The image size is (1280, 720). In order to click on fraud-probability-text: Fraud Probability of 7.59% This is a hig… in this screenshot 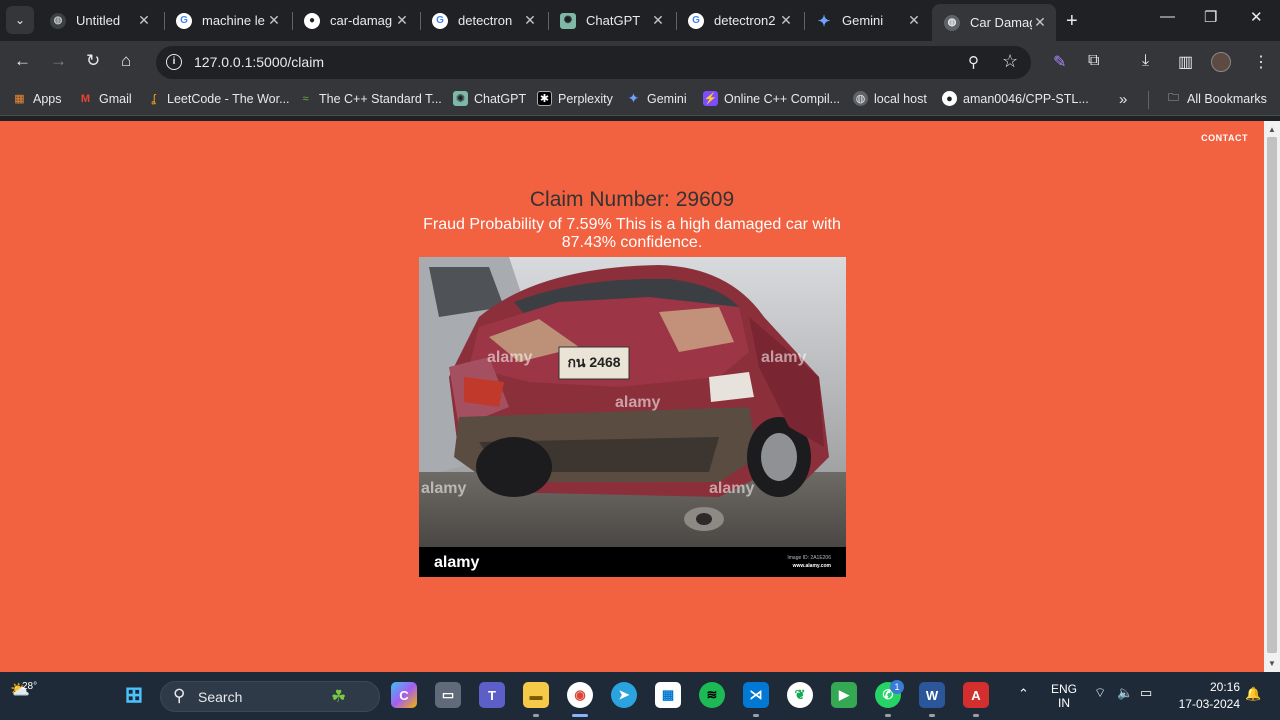, I will do `click(632, 233)`.